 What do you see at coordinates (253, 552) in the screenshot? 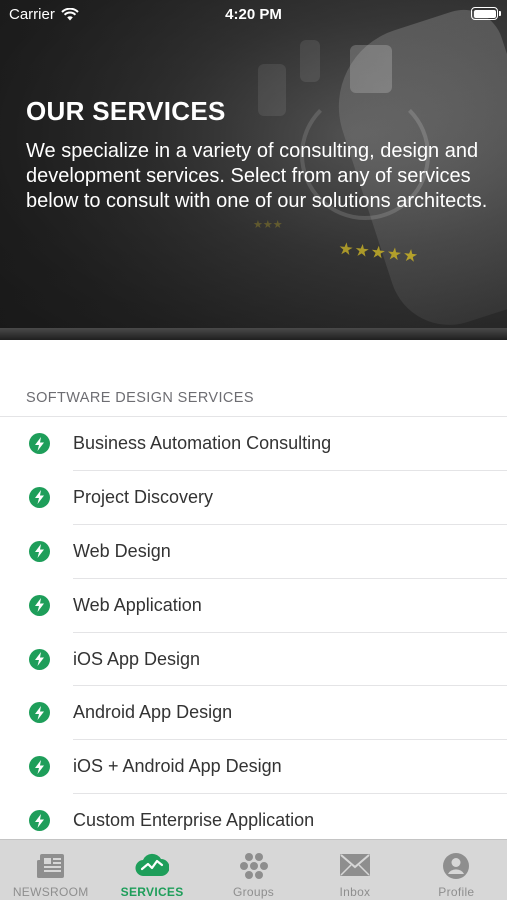
I see `service-item-web-design: Web Design` at bounding box center [253, 552].